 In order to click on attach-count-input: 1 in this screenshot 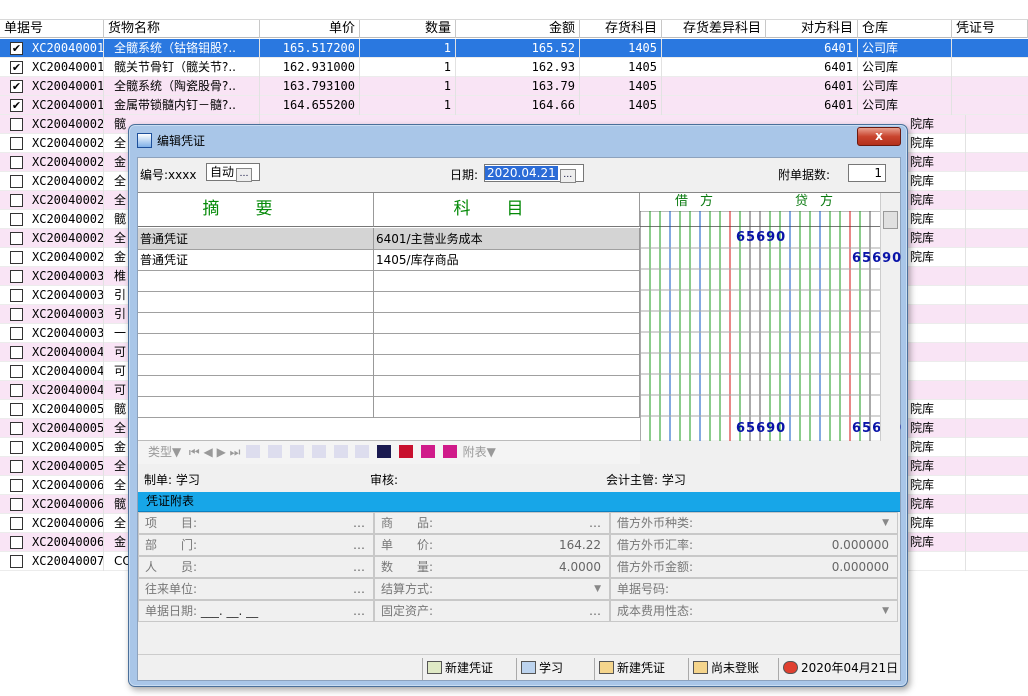, I will do `click(867, 173)`.